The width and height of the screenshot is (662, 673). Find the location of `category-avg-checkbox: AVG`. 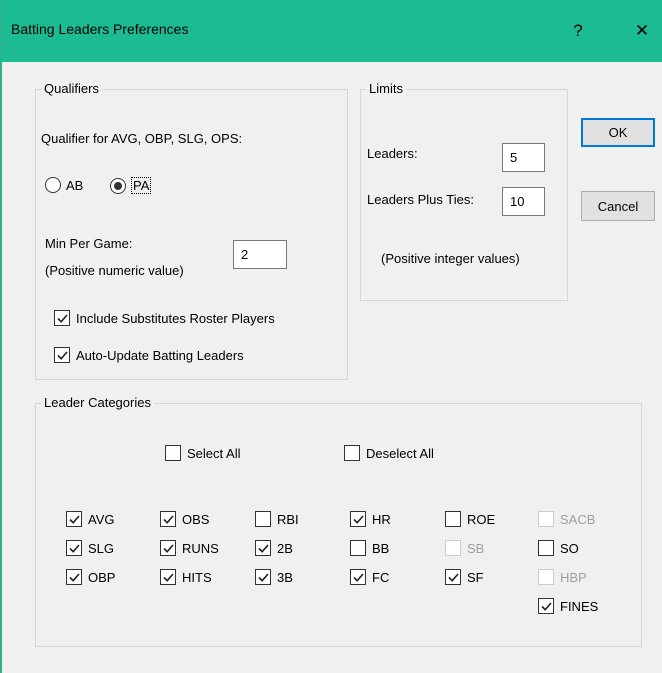

category-avg-checkbox: AVG is located at coordinates (90, 519).